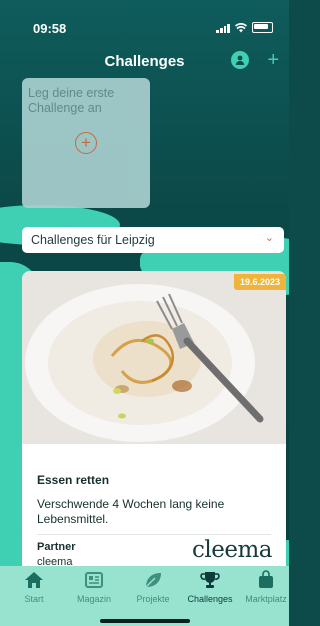 Image resolution: width=320 pixels, height=626 pixels. What do you see at coordinates (144, 61) in the screenshot?
I see `app-header: Challenges +` at bounding box center [144, 61].